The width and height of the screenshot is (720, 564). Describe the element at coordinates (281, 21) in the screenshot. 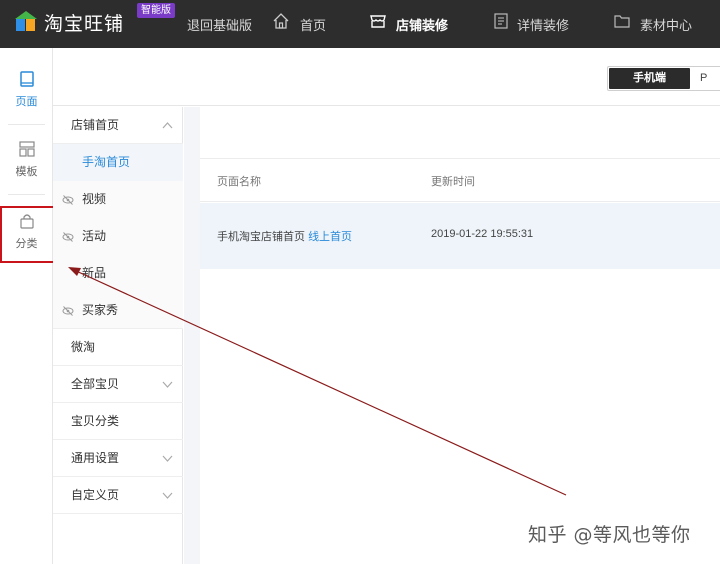

I see `home-icon` at that location.